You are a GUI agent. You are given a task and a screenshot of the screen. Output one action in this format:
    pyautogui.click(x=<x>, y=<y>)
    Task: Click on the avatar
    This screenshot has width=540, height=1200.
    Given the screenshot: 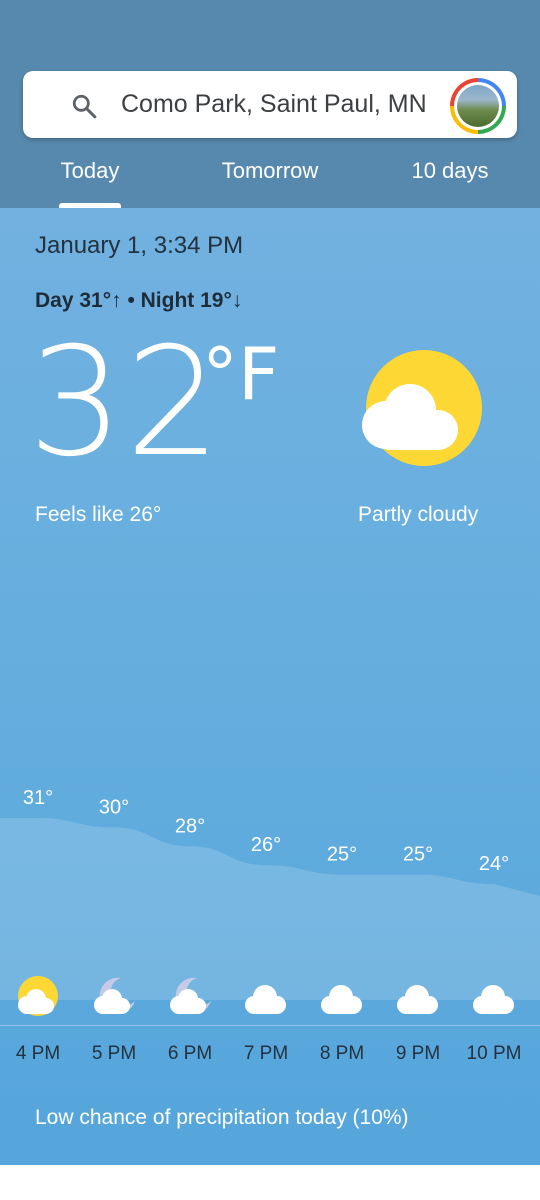 What is the action you would take?
    pyautogui.click(x=478, y=106)
    